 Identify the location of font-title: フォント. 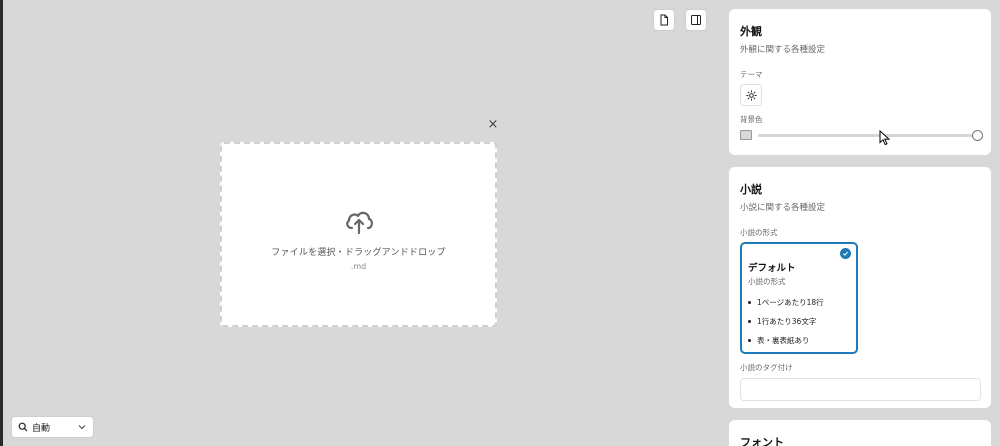
(762, 441).